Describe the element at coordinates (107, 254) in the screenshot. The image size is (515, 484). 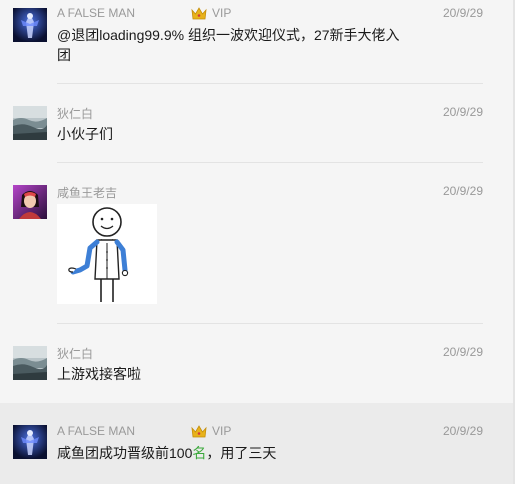
I see `waiter-stick-figure-sticker` at that location.